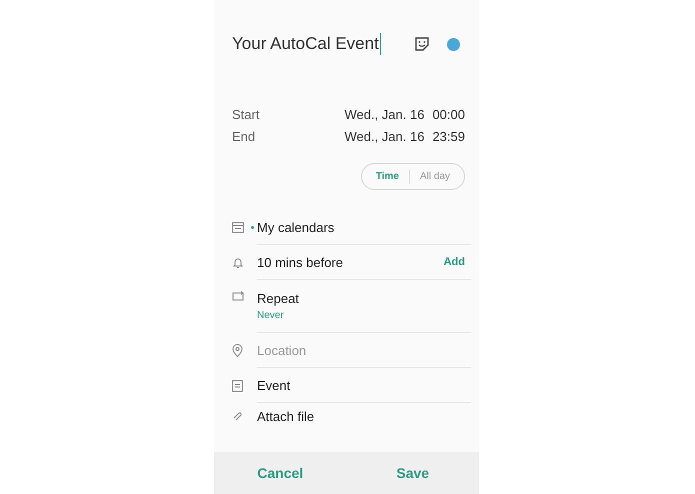 The image size is (695, 494). Describe the element at coordinates (448, 136) in the screenshot. I see `time-value: 23:59` at that location.